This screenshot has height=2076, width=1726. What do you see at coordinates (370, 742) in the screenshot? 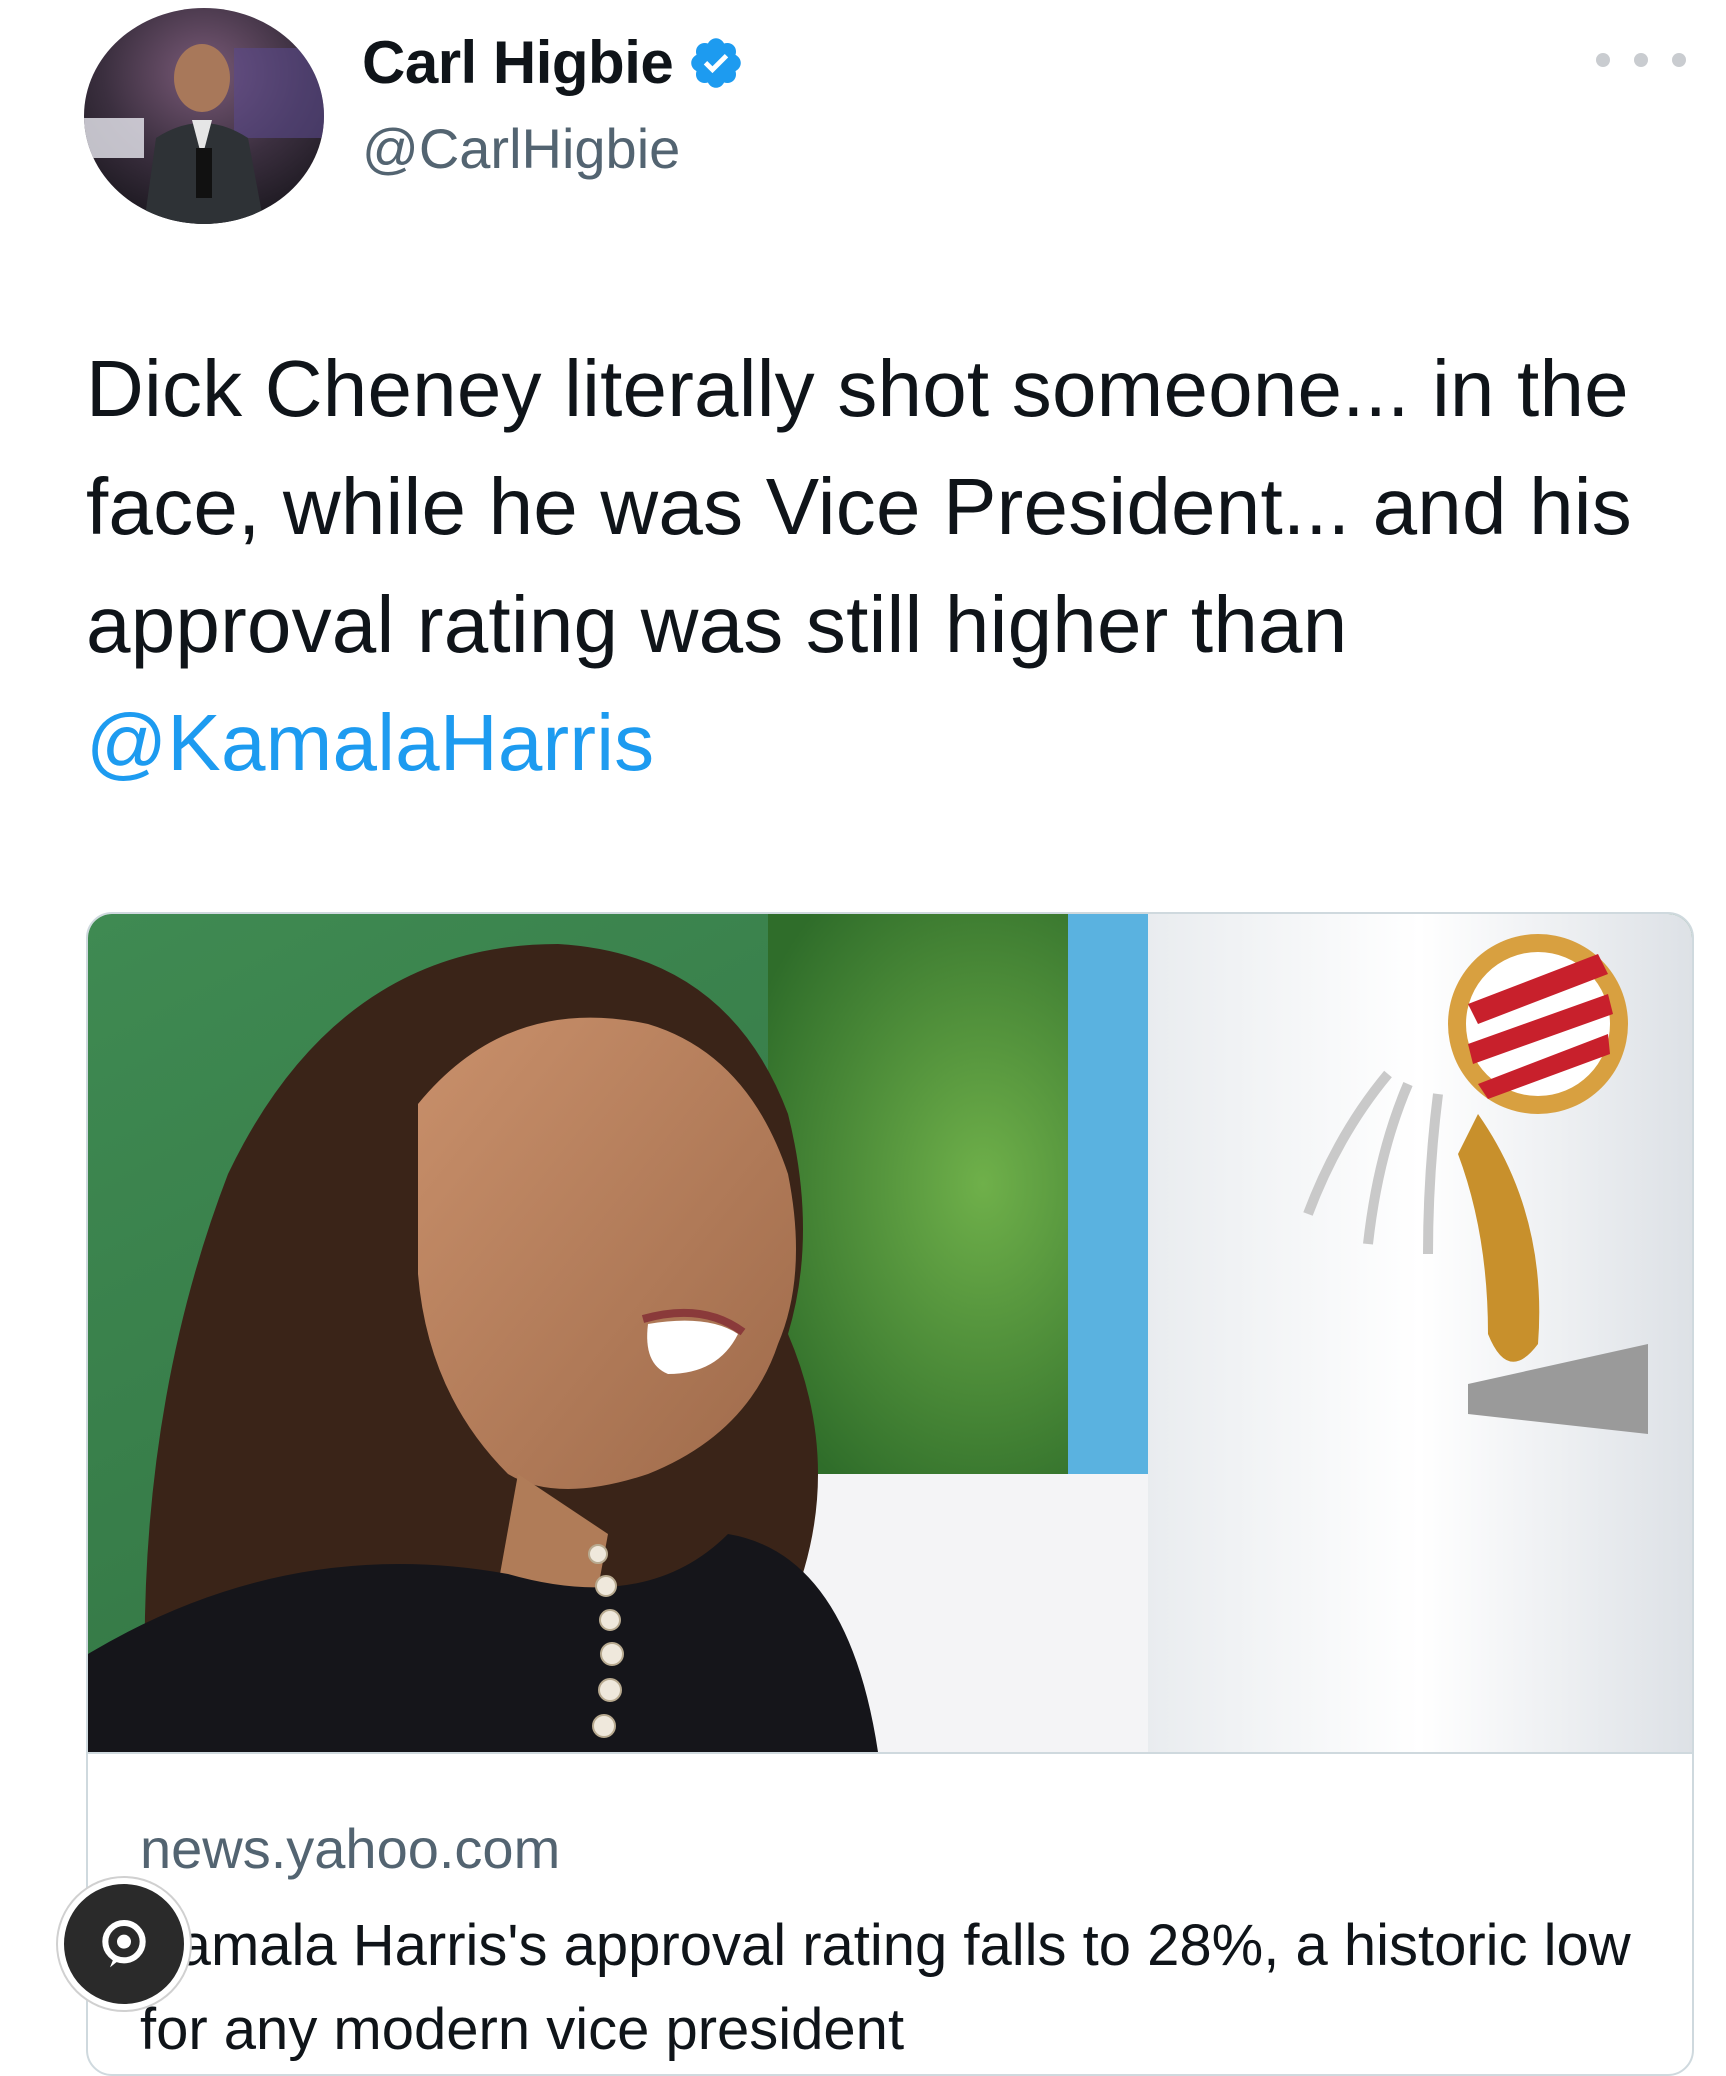
I see `mention-link: @KamalaHarris` at bounding box center [370, 742].